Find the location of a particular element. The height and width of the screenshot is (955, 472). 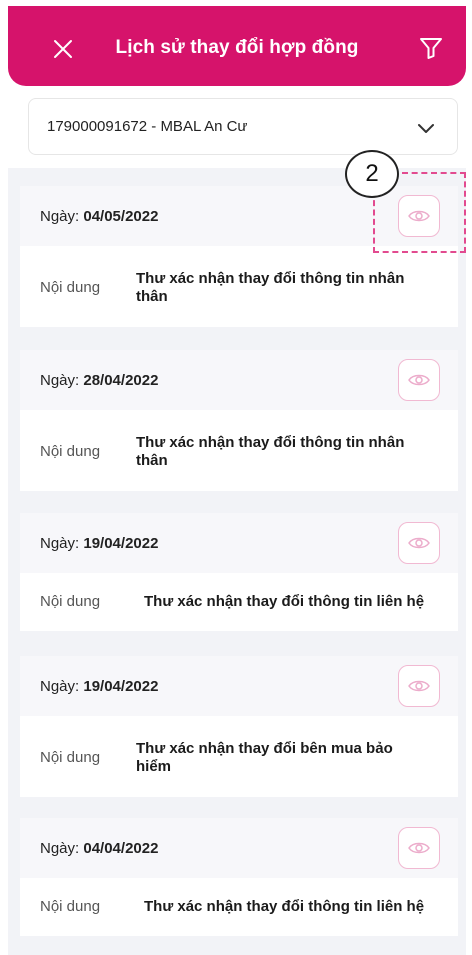

content-text: Thư xác nhận thay đổi bên mua bảo hiểm is located at coordinates (264, 757).